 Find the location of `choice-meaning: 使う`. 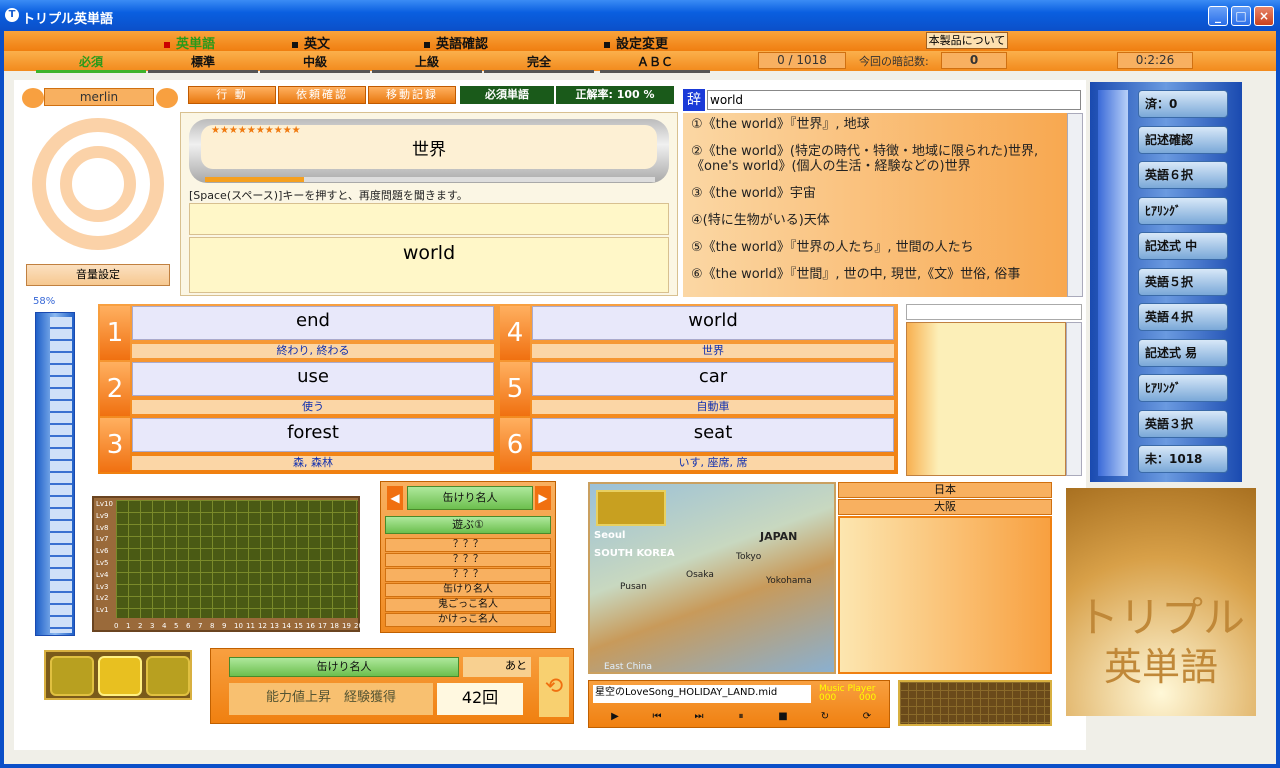

choice-meaning: 使う is located at coordinates (313, 407).